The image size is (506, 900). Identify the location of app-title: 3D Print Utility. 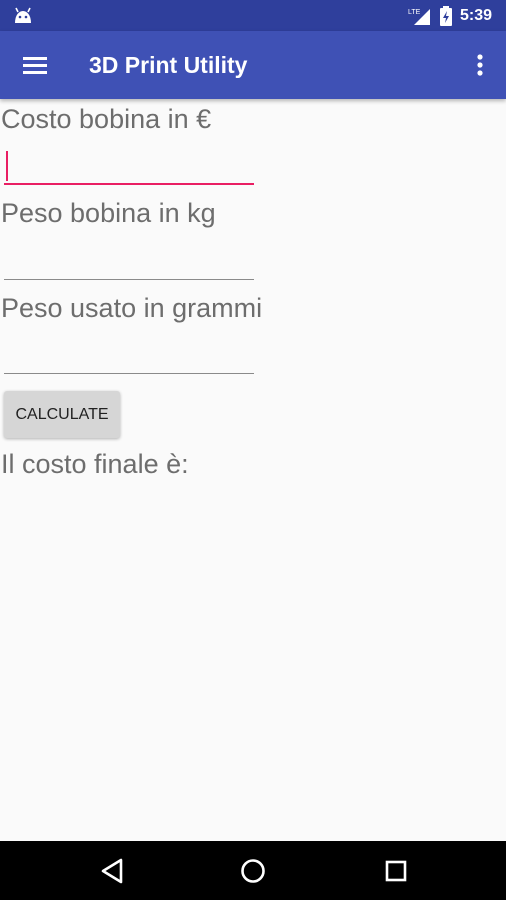
(168, 65).